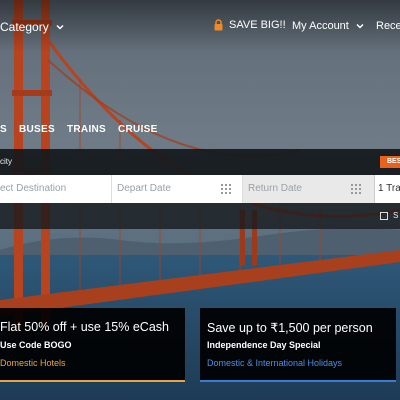 Image resolution: width=400 pixels, height=400 pixels. What do you see at coordinates (84, 327) in the screenshot?
I see `promo-title: Flat 50% off + use 15% eCash` at bounding box center [84, 327].